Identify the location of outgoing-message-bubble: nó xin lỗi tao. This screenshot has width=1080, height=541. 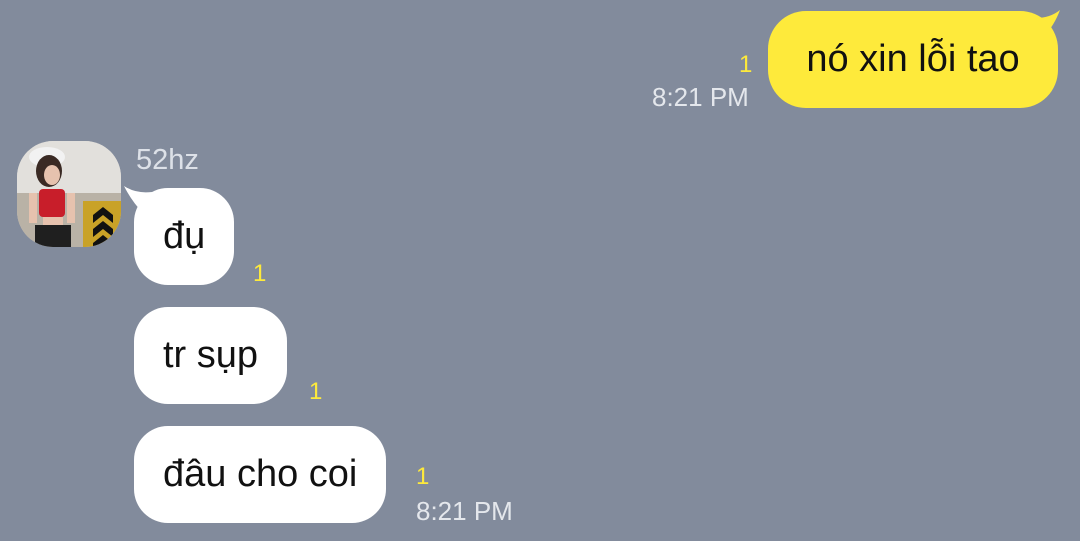
(913, 59).